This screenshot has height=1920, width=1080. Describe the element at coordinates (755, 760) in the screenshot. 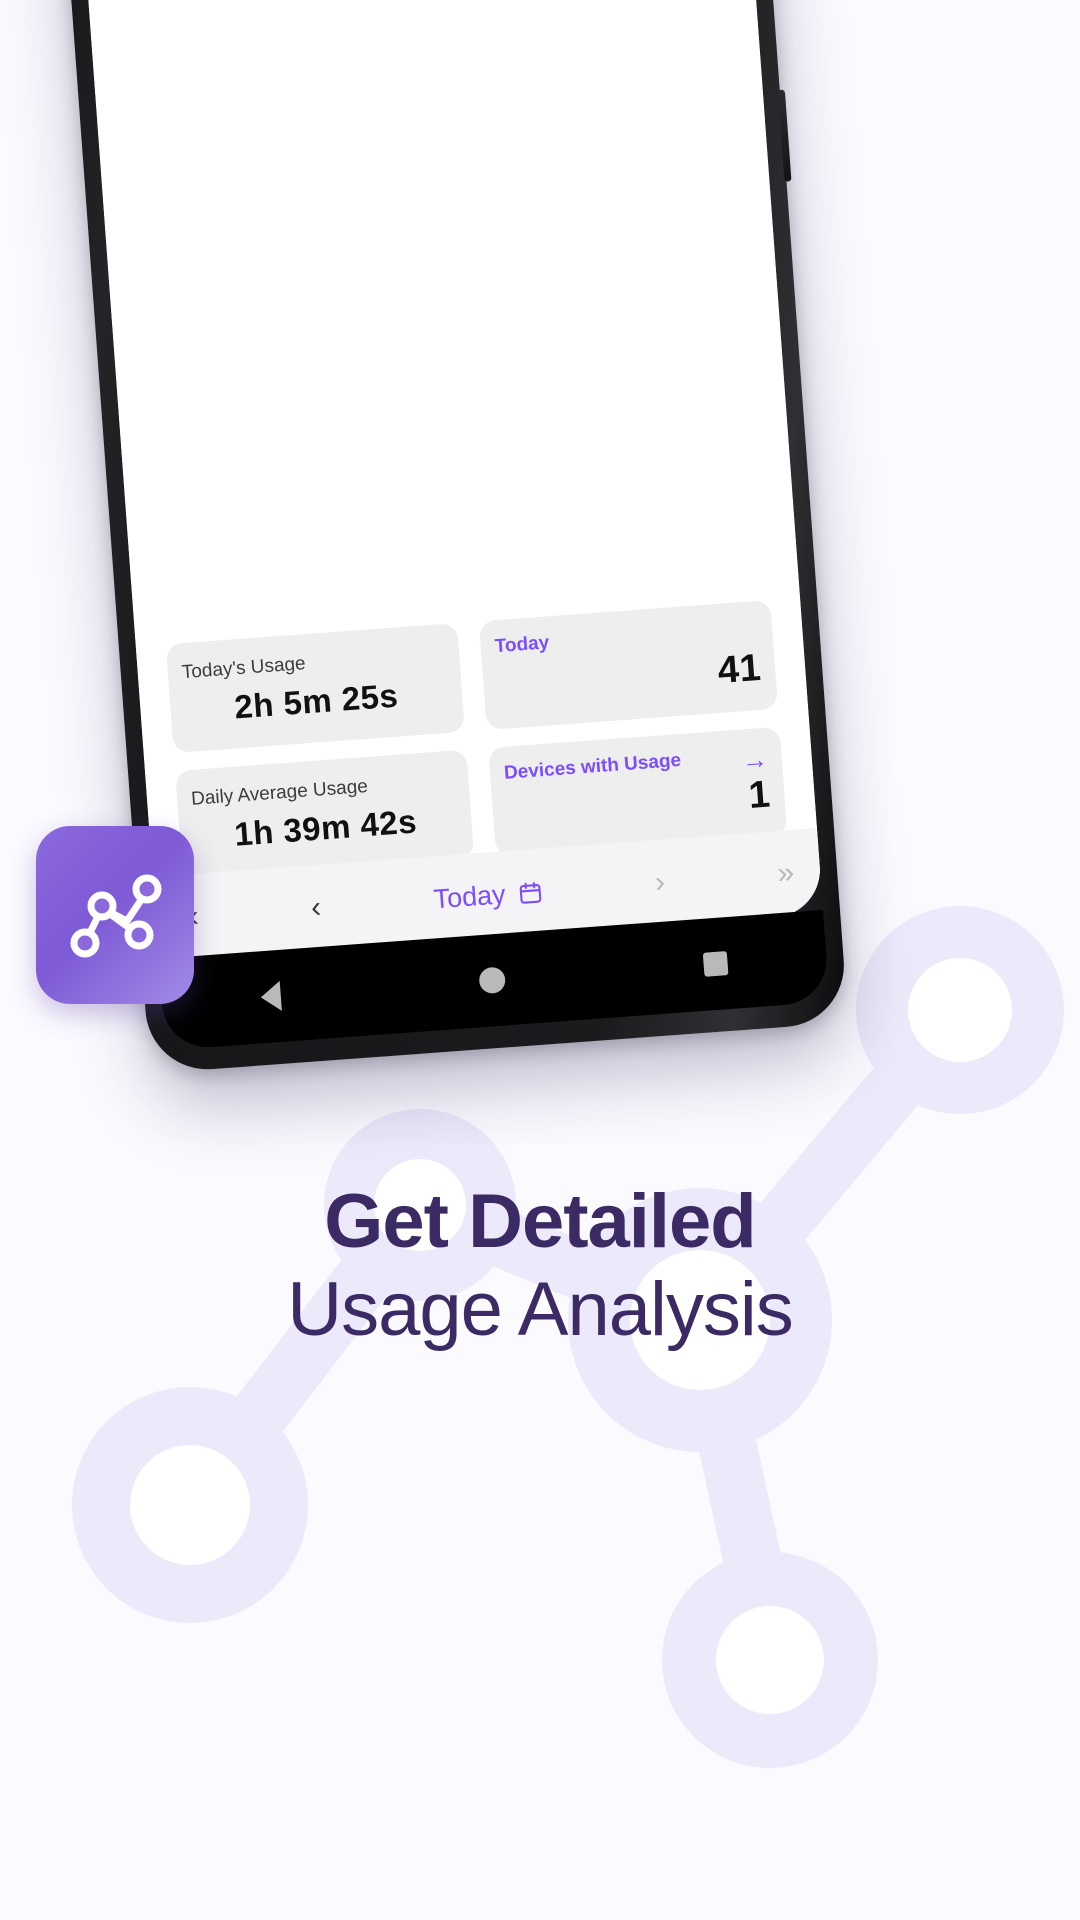

I see `arrow-right-icon: →` at that location.